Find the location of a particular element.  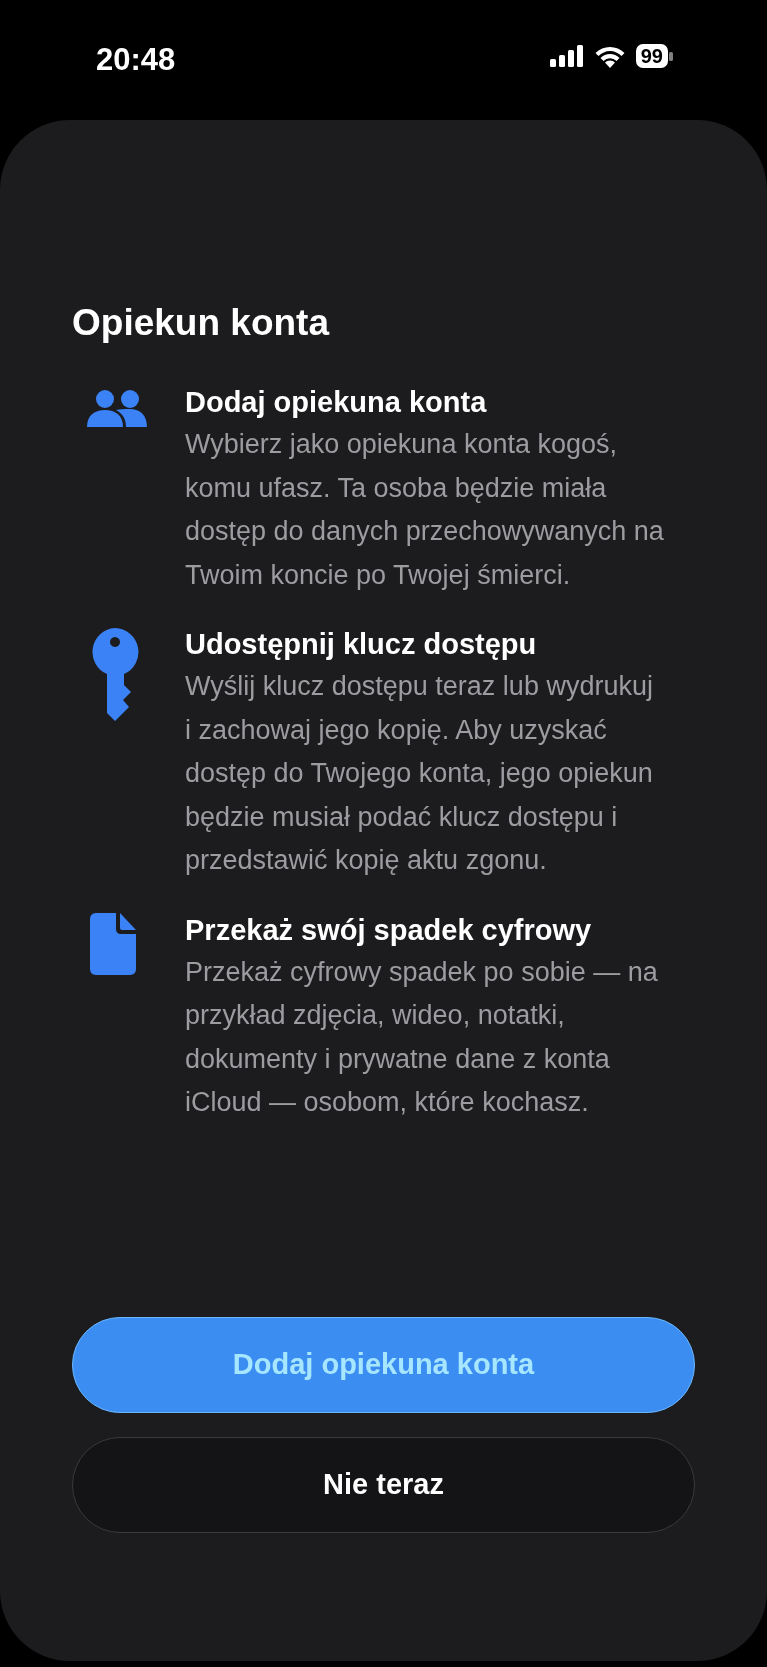

battery-tip-icon is located at coordinates (671, 56).